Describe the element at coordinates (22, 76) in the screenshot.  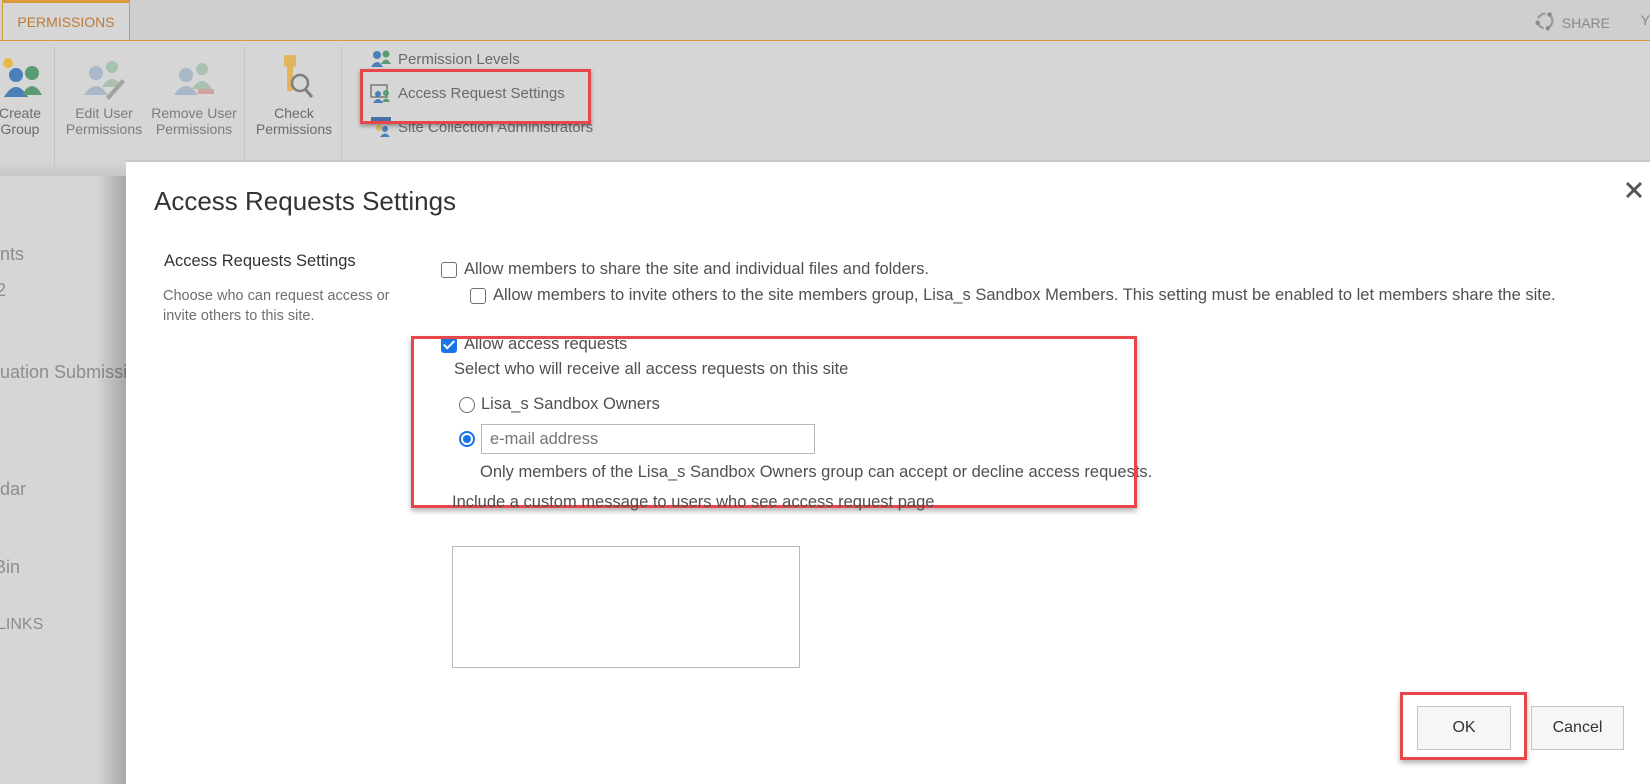
I see `create-group-icon` at that location.